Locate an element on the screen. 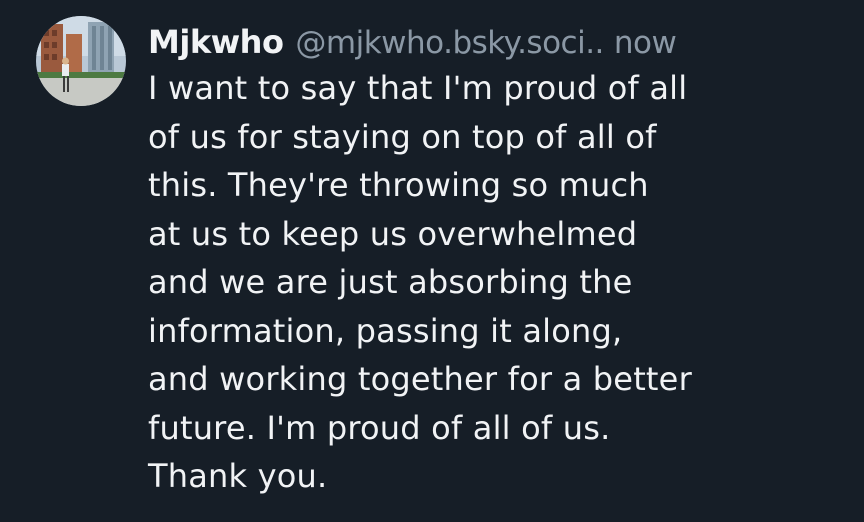 This screenshot has height=522, width=864. post-text-line: and we are just absorbing the is located at coordinates (390, 282).